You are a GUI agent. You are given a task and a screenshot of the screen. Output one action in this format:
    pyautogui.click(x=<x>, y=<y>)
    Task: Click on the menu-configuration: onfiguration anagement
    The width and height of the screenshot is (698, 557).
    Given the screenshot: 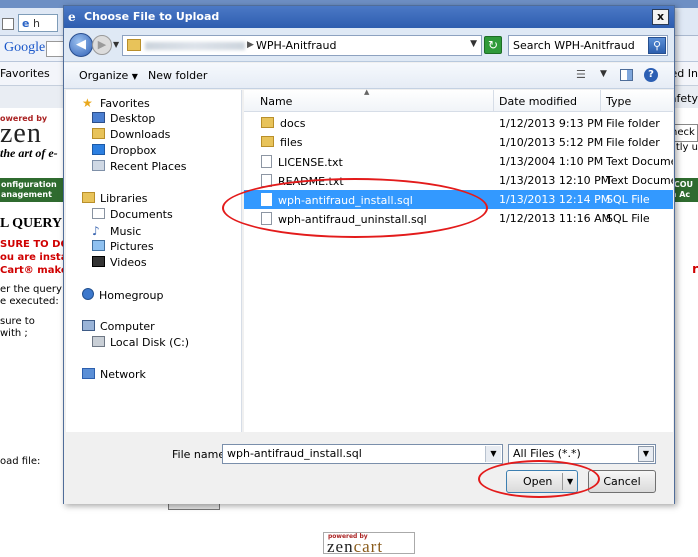 What is the action you would take?
    pyautogui.click(x=29, y=190)
    